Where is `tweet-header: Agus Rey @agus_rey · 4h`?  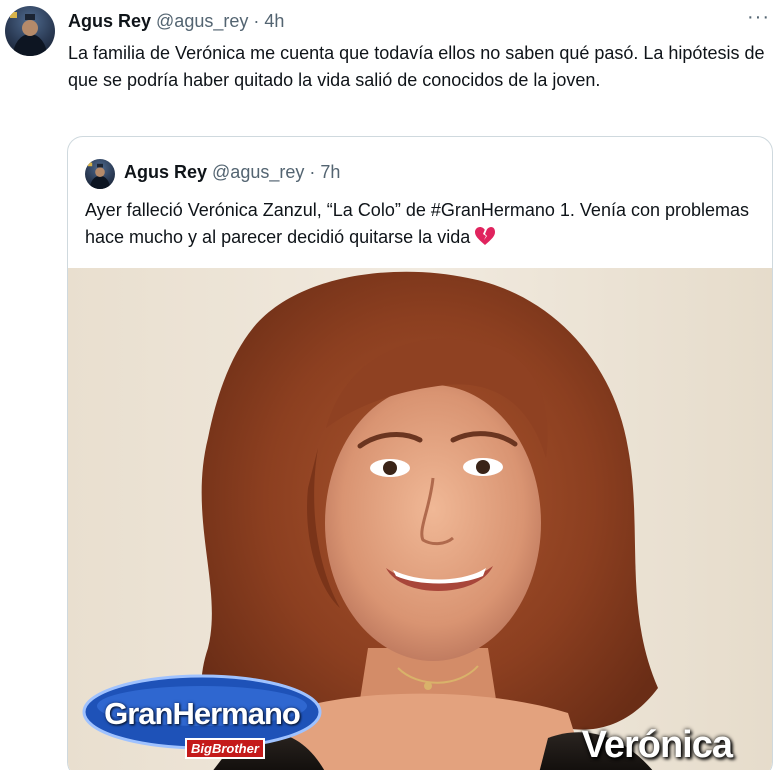
tweet-header: Agus Rey @agus_rey · 4h is located at coordinates (176, 21).